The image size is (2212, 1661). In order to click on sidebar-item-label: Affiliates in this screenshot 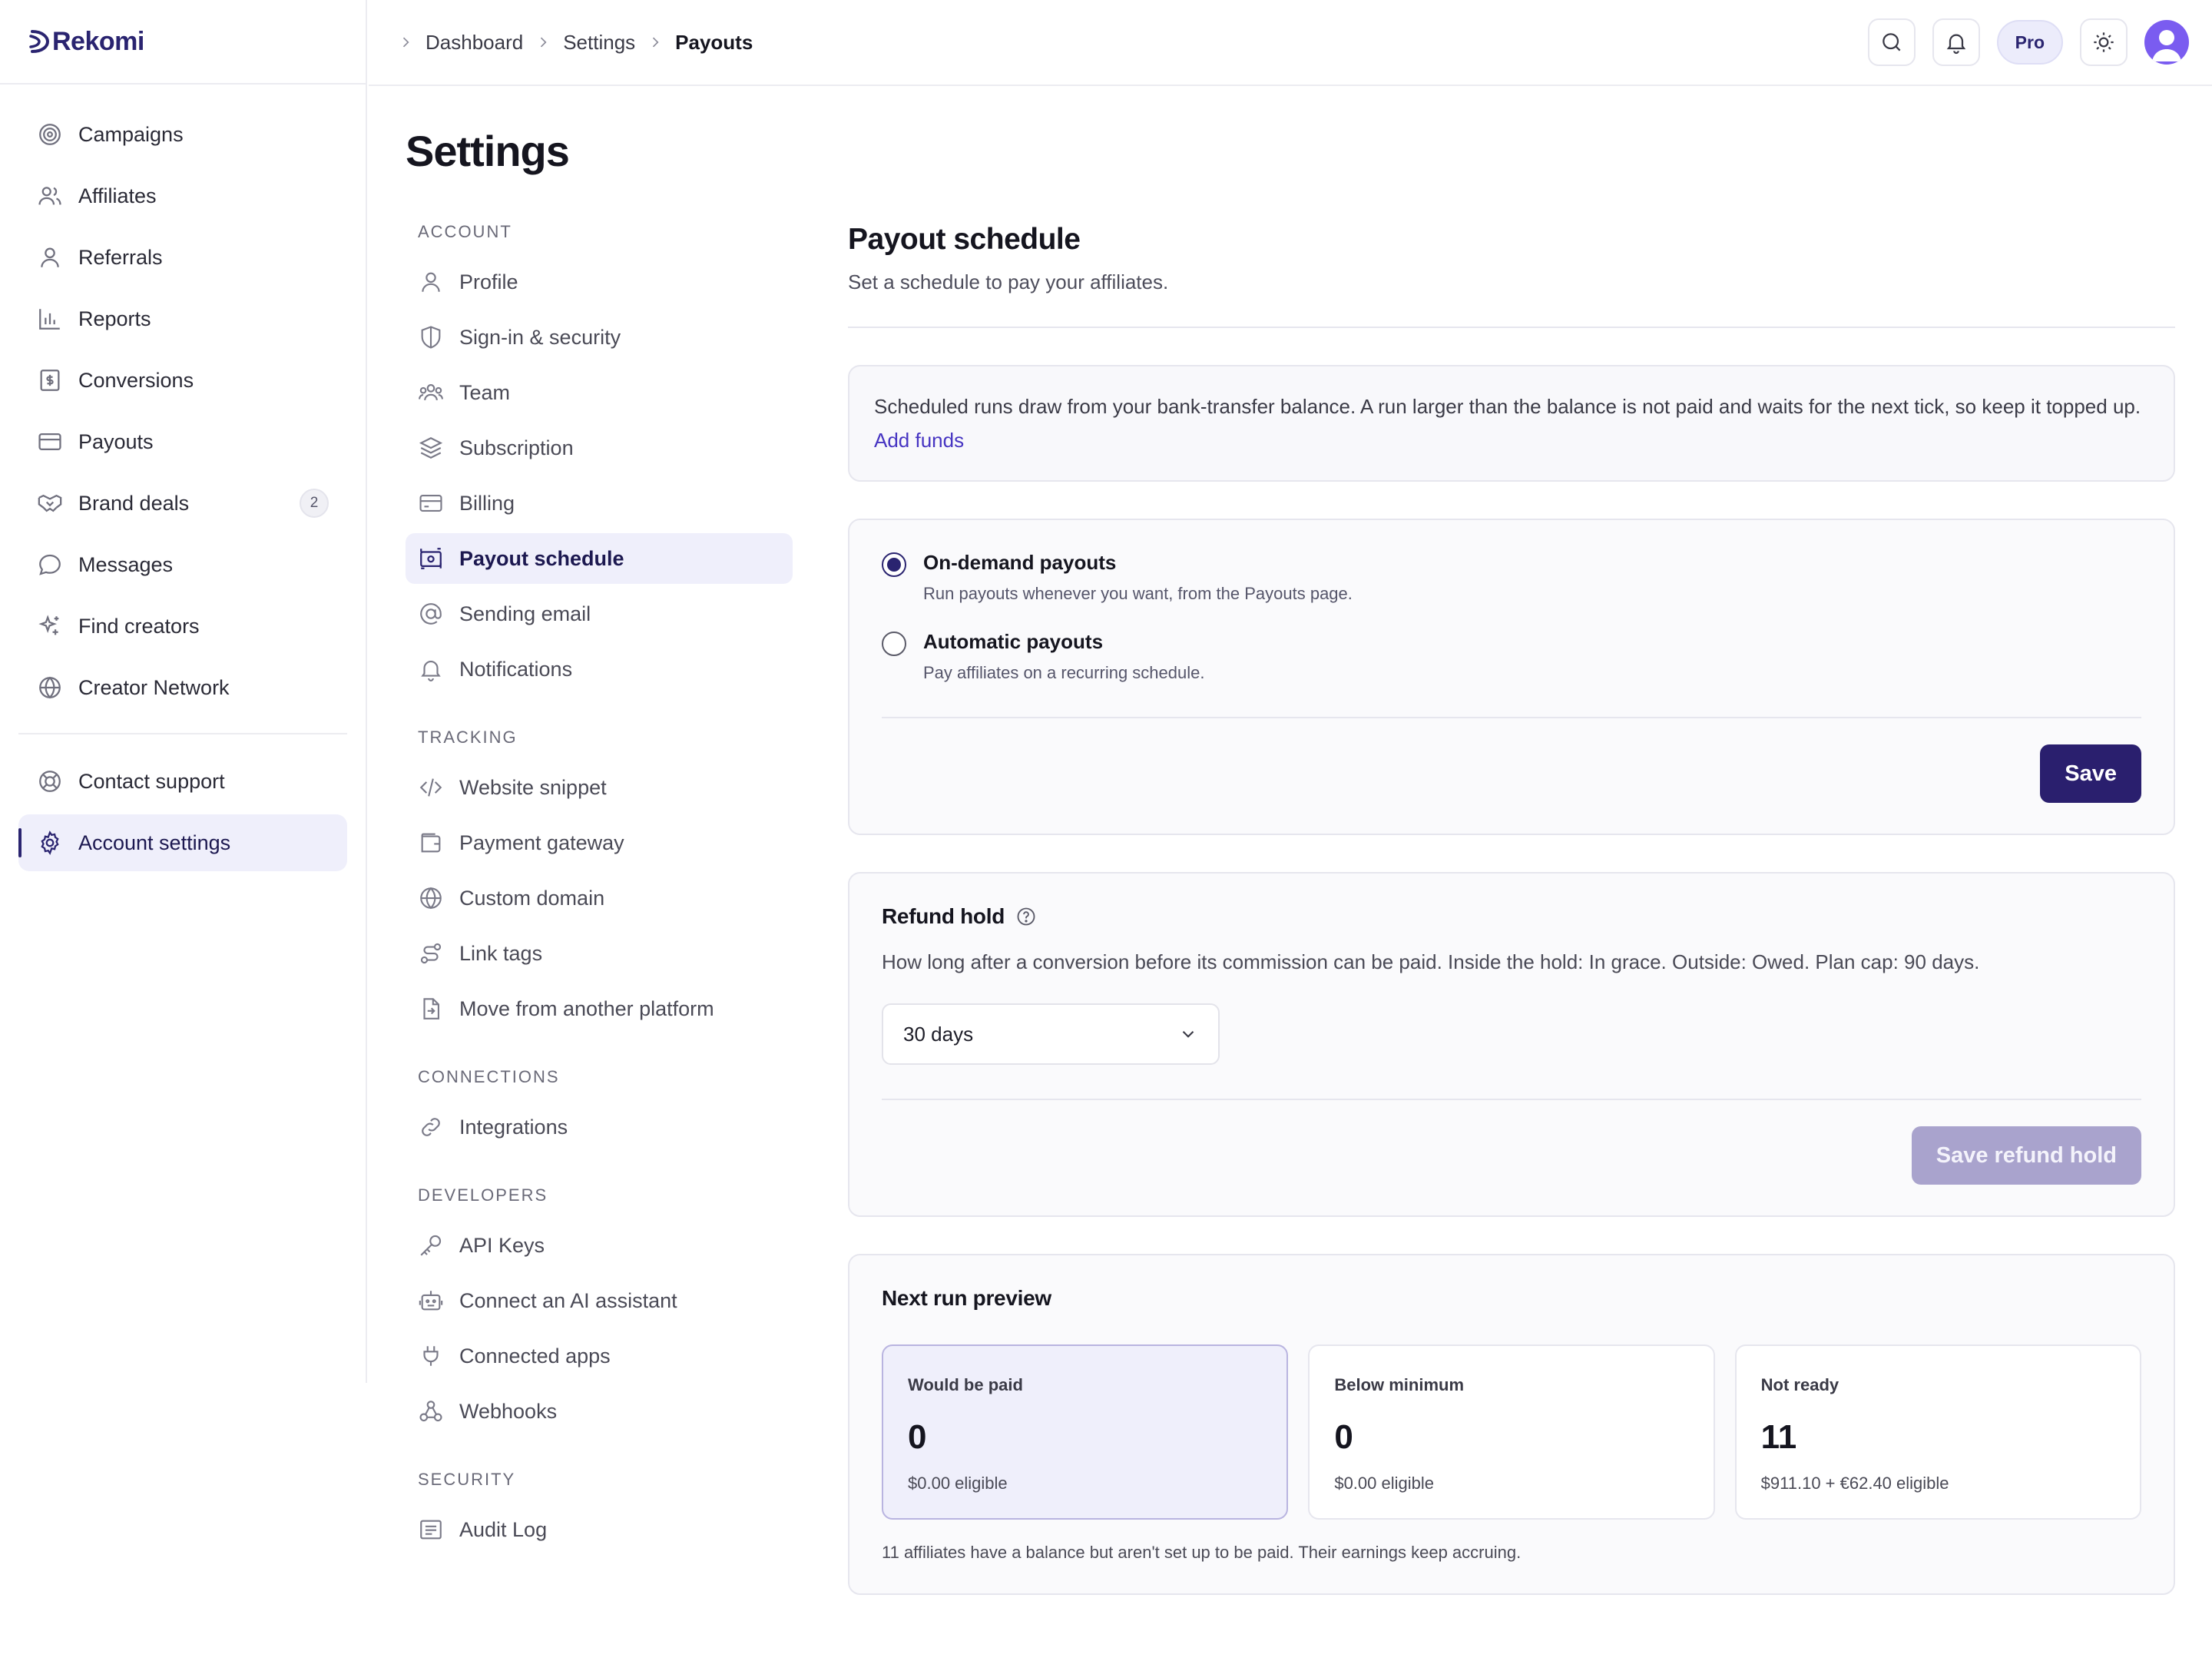, I will do `click(118, 195)`.